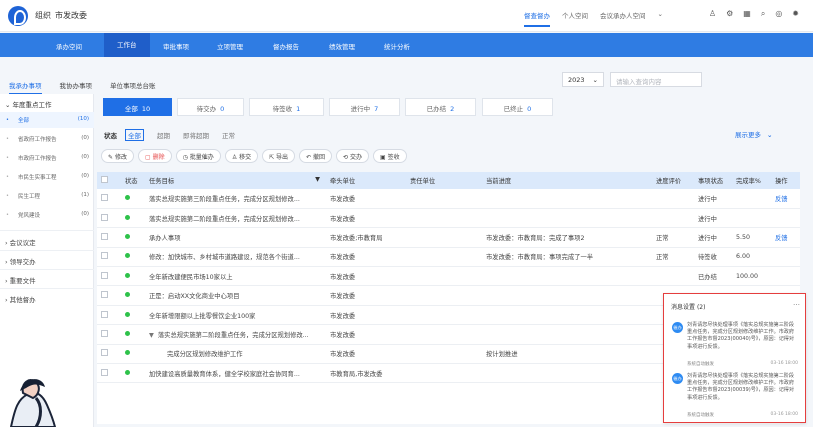  Describe the element at coordinates (795, 14) in the screenshot. I see `gear-icon: ✹` at that location.